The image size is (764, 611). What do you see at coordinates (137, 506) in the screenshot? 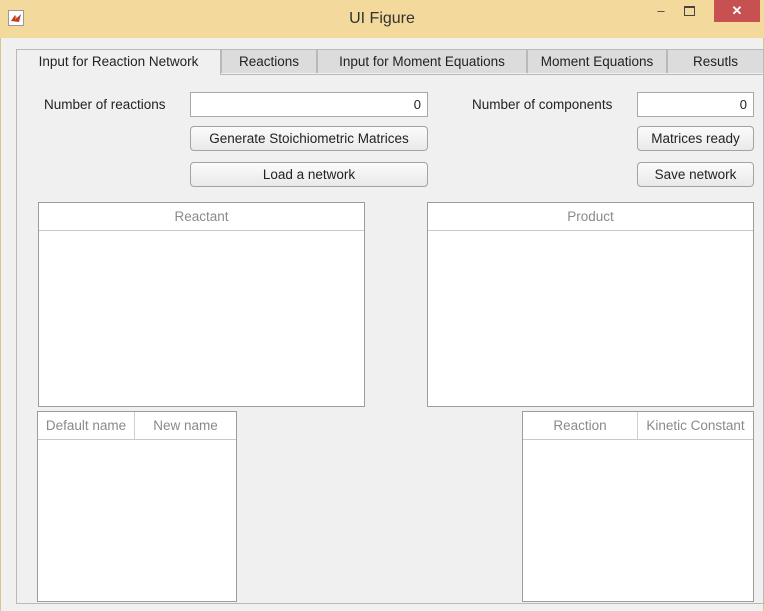
I see `species-name-table: Default name New name` at bounding box center [137, 506].